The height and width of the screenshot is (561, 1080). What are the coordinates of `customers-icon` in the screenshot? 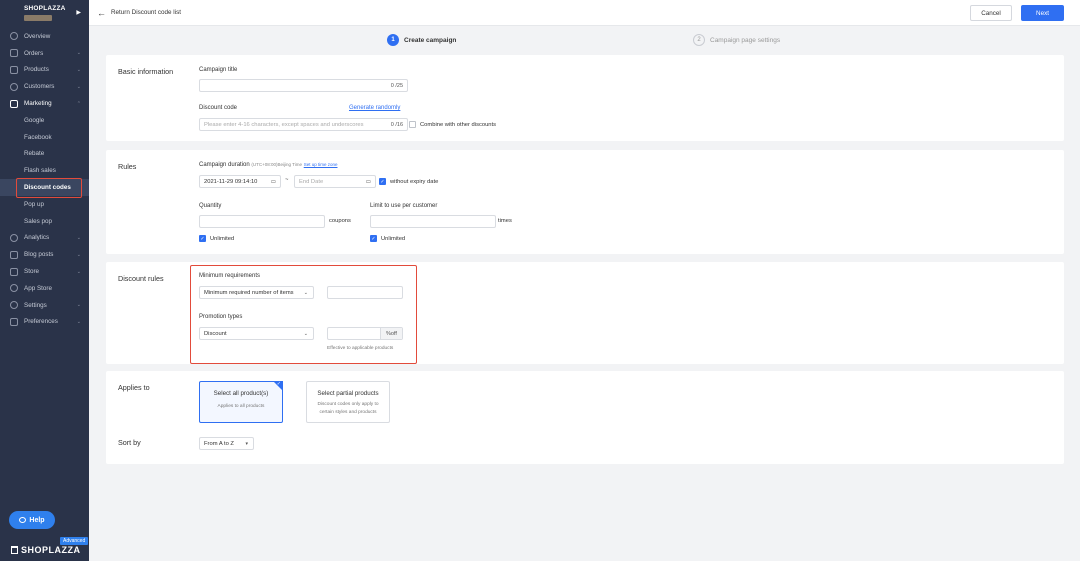 It's located at (14, 86).